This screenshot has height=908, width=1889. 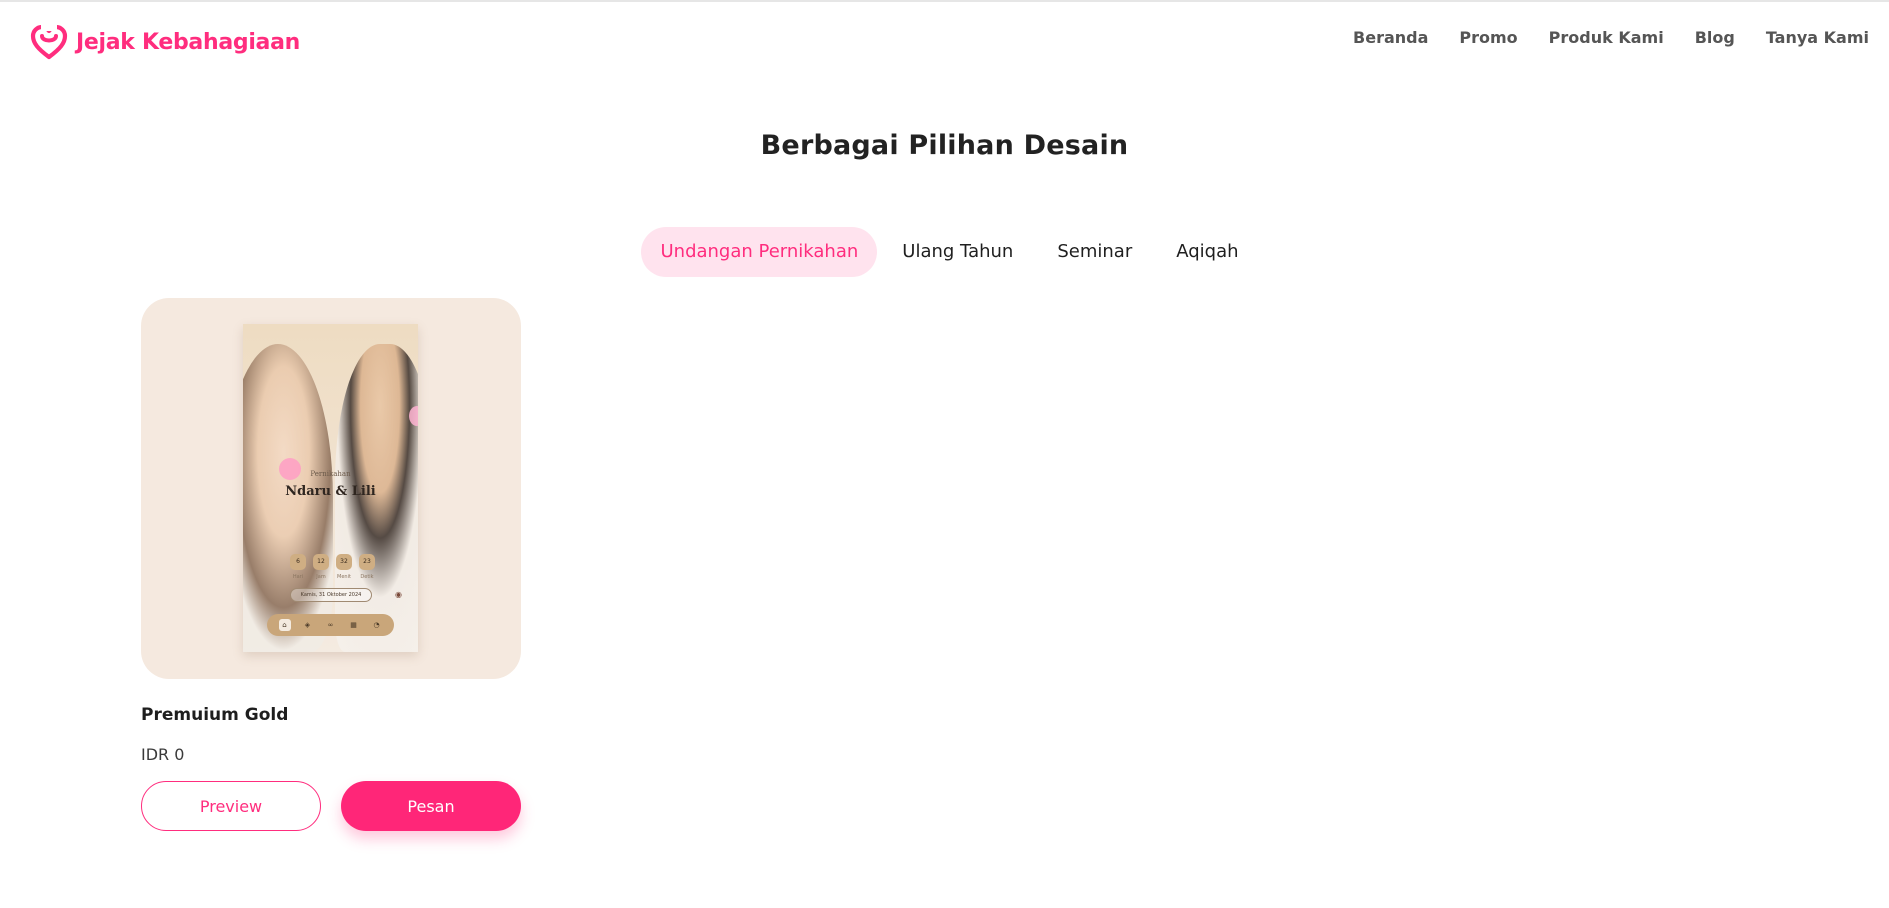 What do you see at coordinates (298, 577) in the screenshot?
I see `countdown-label: Hari` at bounding box center [298, 577].